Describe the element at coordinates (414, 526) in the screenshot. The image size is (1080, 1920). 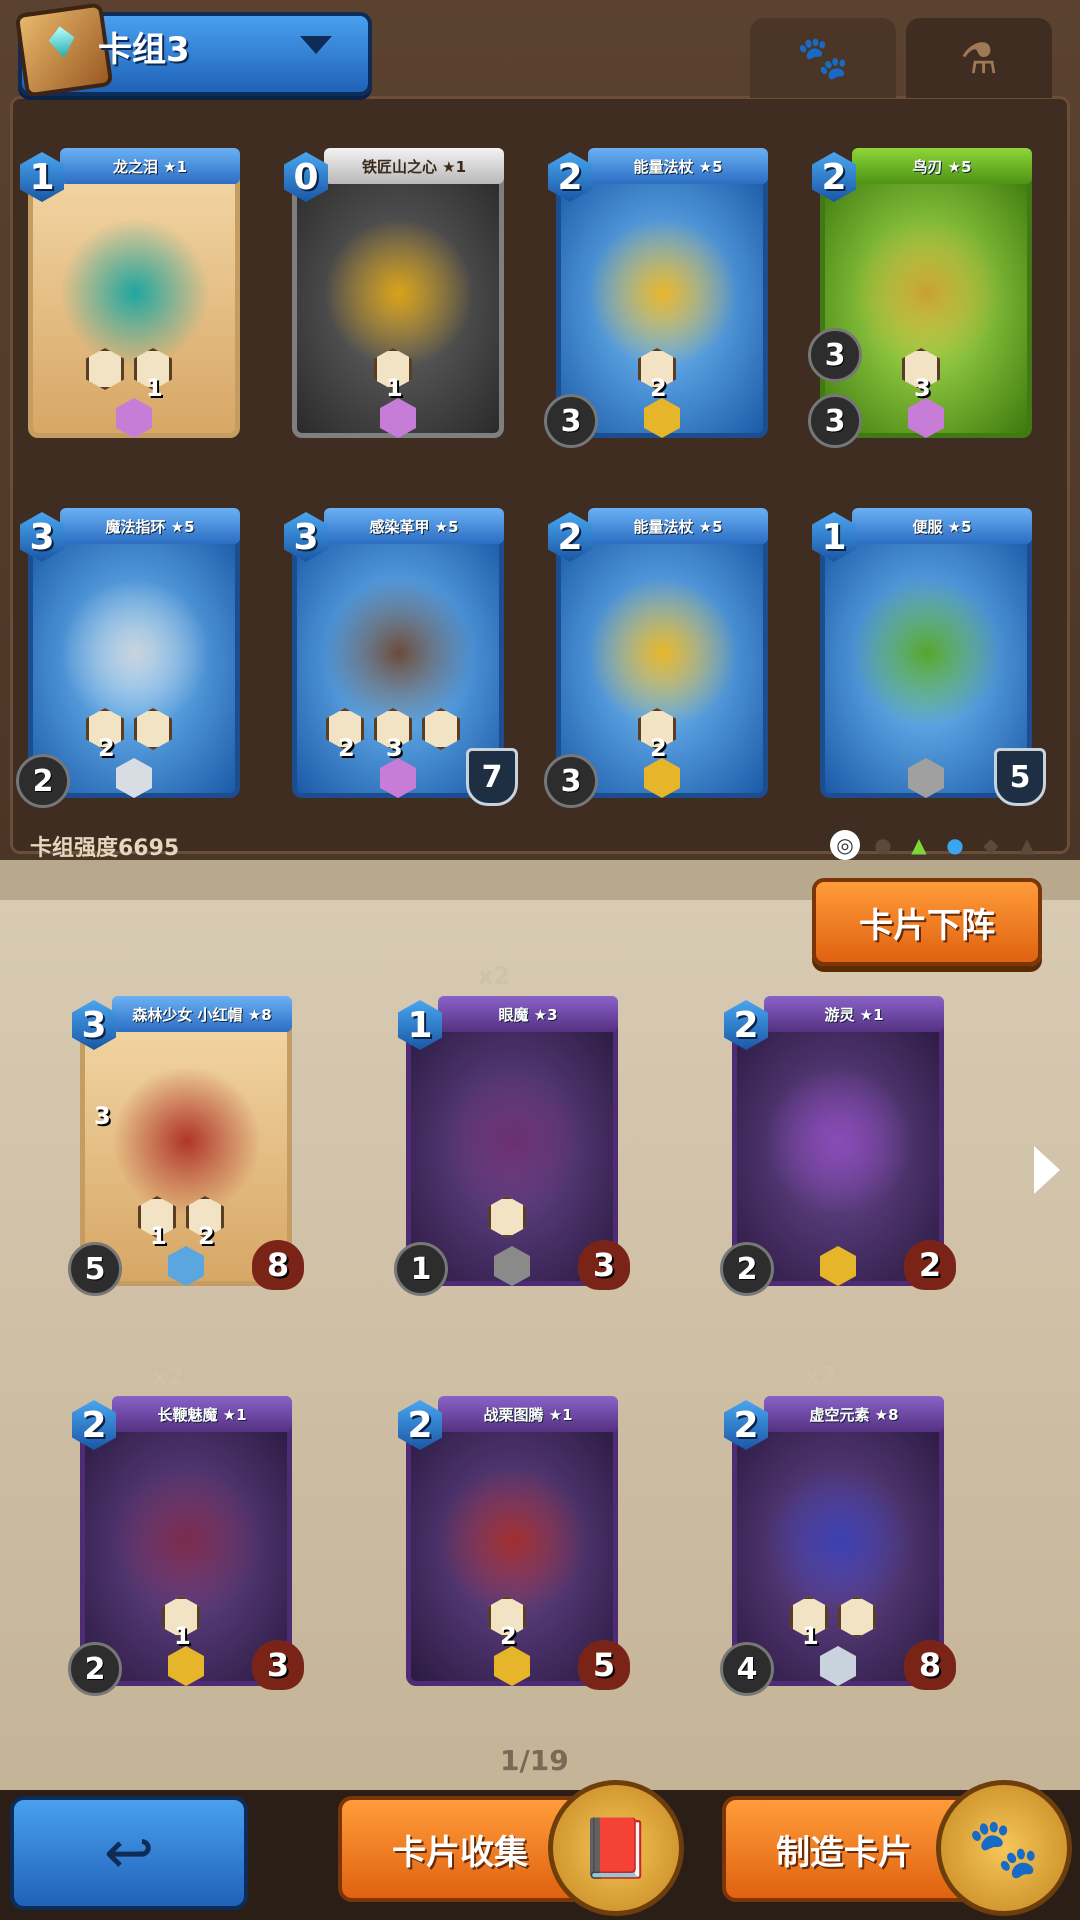
I see `card-name: 感染革甲 ★5` at that location.